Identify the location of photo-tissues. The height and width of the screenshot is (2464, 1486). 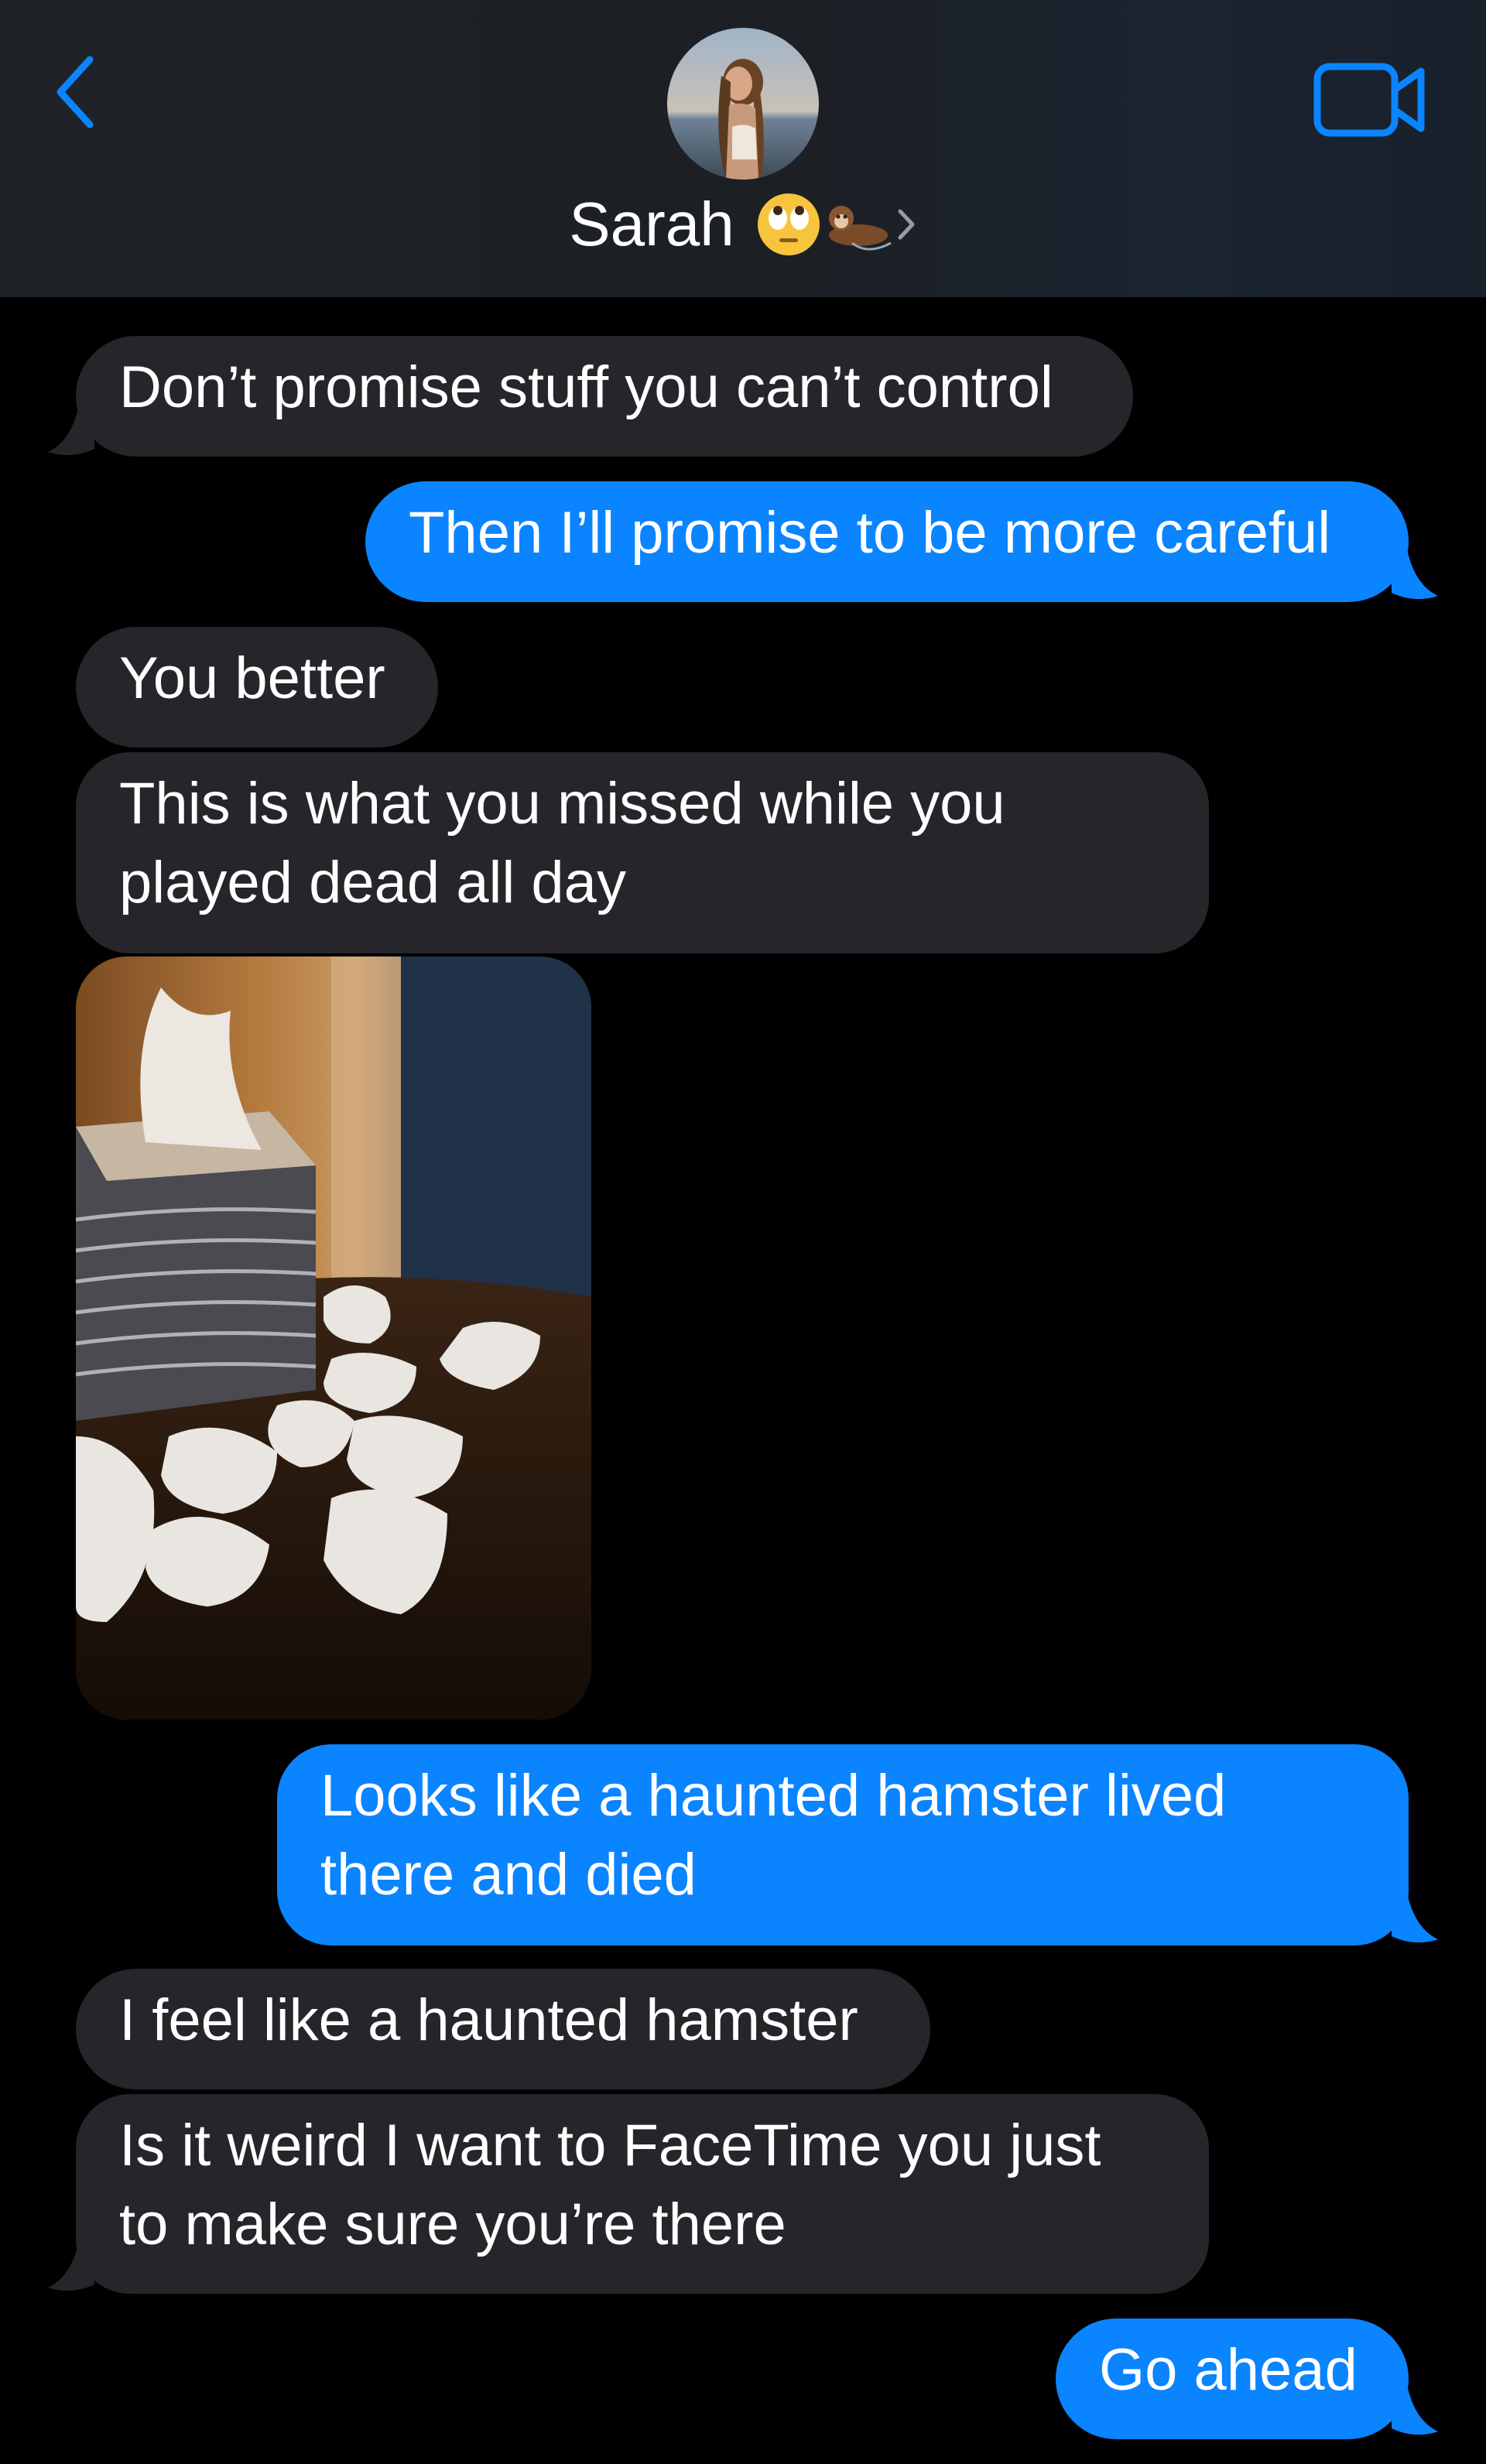
(333, 1338).